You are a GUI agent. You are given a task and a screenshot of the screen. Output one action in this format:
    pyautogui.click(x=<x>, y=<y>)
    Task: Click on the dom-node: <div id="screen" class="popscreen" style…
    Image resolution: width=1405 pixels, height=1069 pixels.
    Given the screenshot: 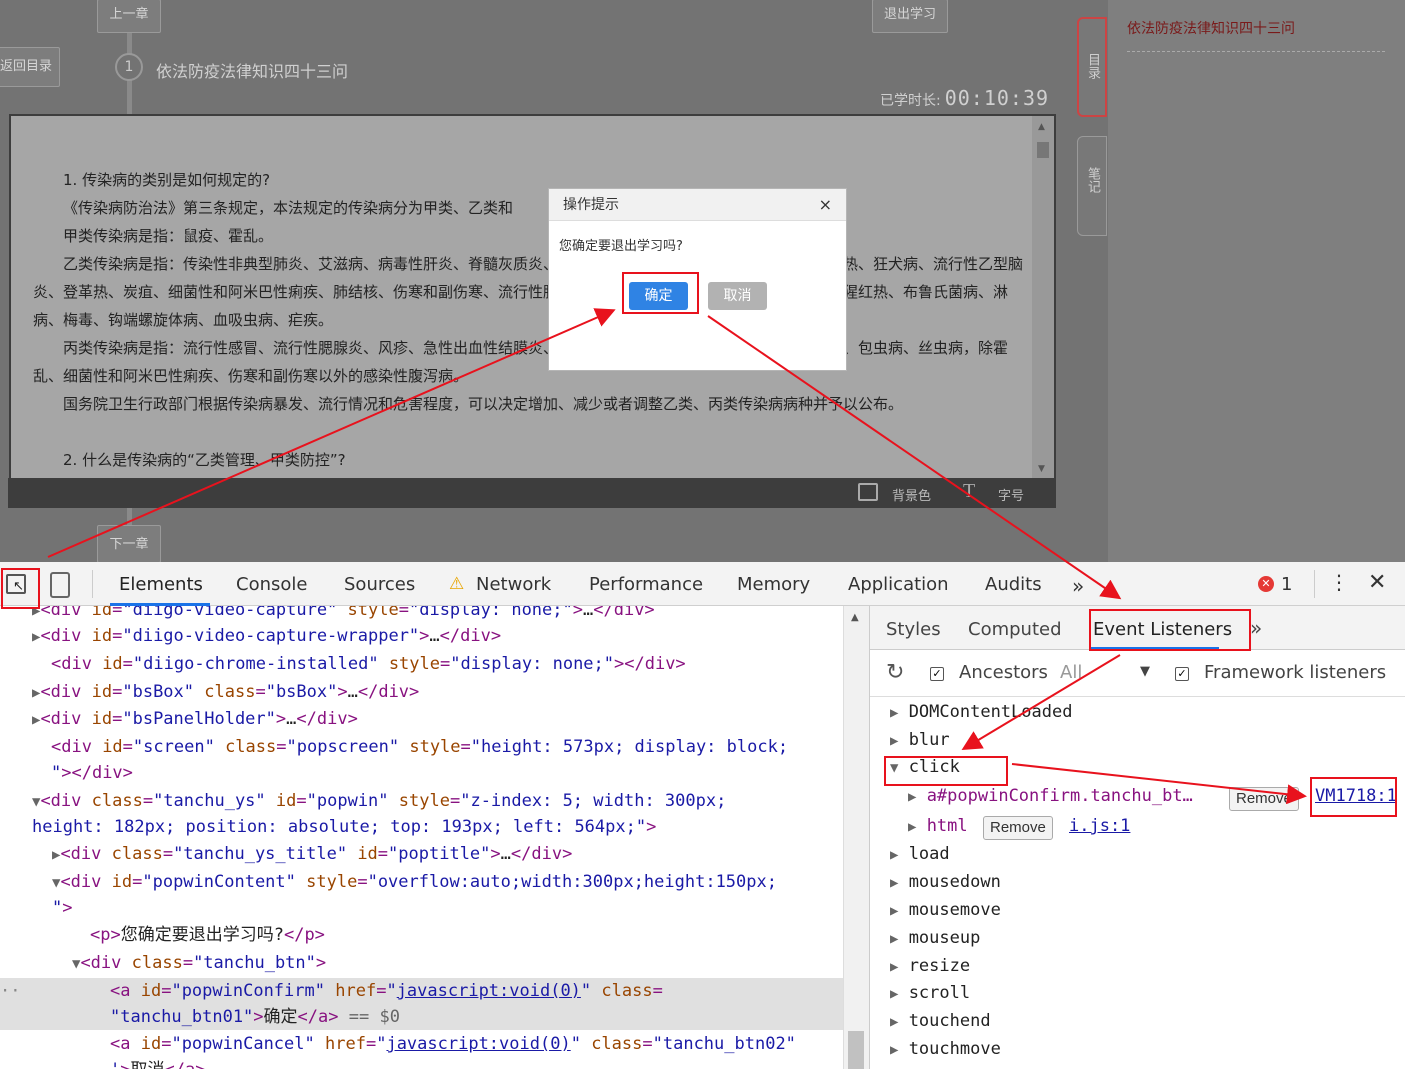 What is the action you would take?
    pyautogui.click(x=419, y=747)
    